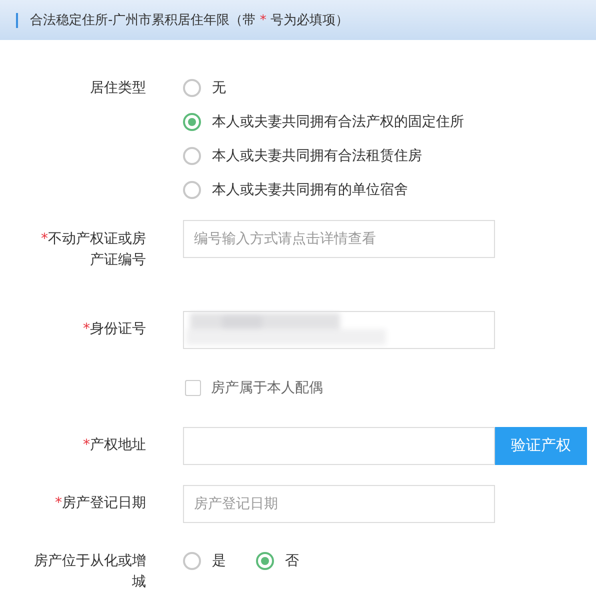 This screenshot has height=598, width=596. Describe the element at coordinates (114, 329) in the screenshot. I see `field-label: *身份证号` at that location.